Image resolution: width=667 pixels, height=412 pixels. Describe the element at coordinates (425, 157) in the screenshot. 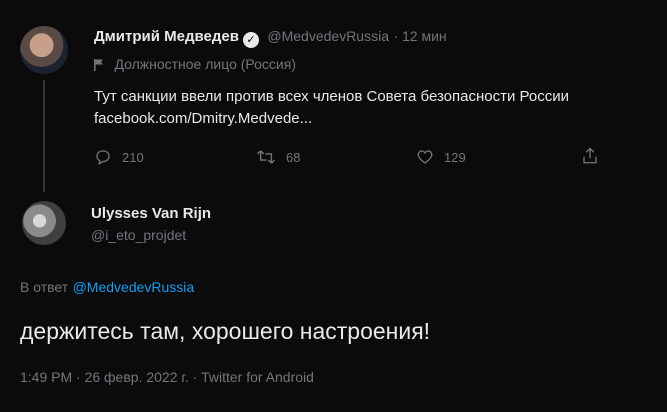

I see `heart-icon` at that location.